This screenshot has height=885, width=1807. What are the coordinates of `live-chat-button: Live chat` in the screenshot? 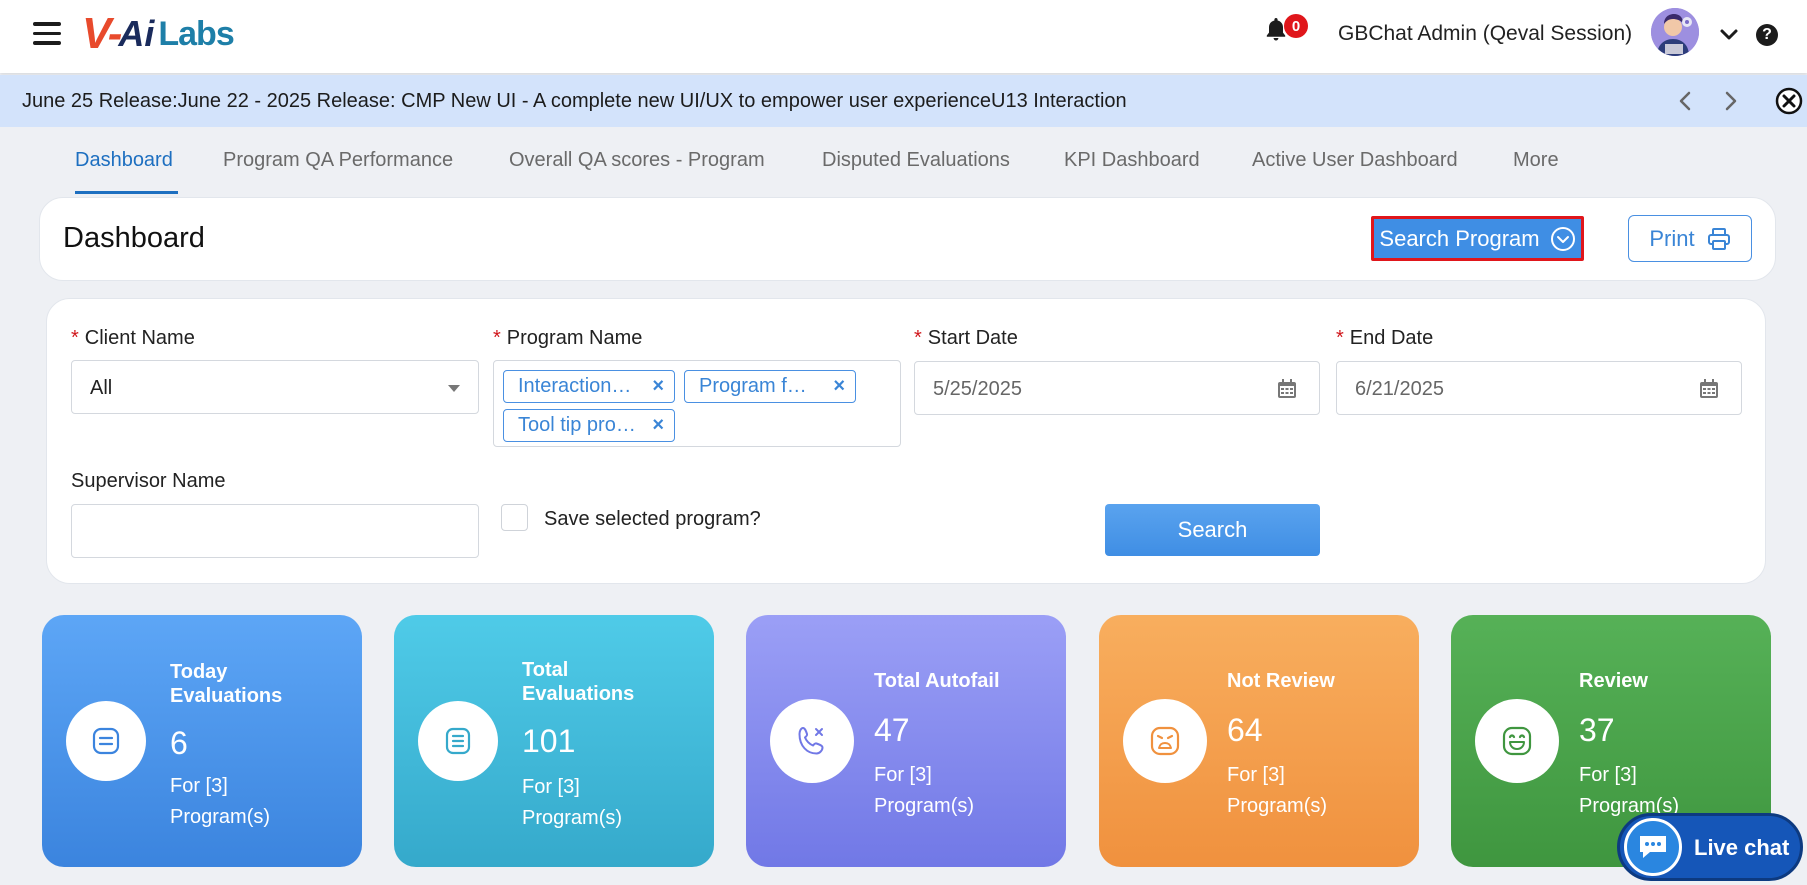 It's located at (1710, 847).